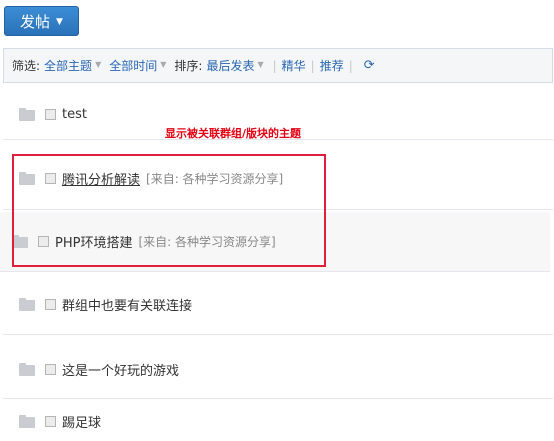 This screenshot has width=554, height=441. What do you see at coordinates (188, 66) in the screenshot?
I see `sort-label: 排序:` at bounding box center [188, 66].